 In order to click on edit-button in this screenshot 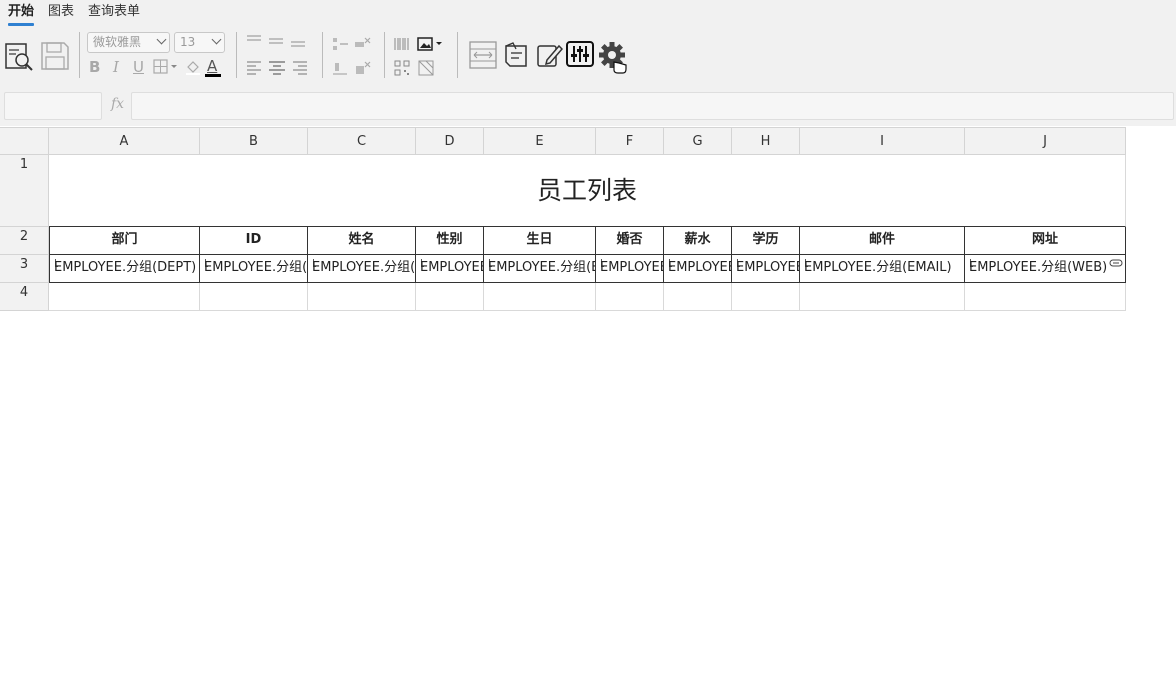, I will do `click(549, 55)`.